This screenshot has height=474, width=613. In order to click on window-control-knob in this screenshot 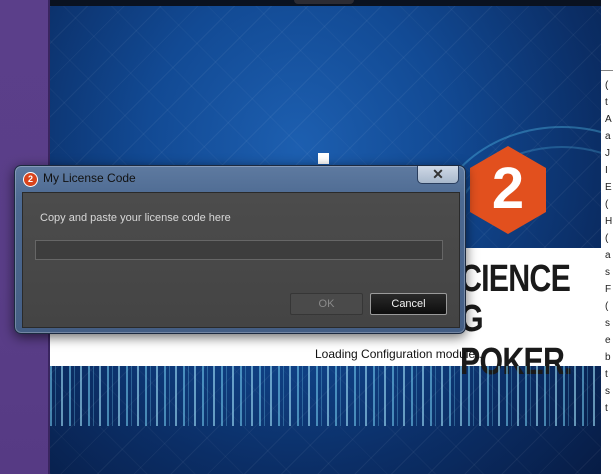, I will do `click(324, 2)`.